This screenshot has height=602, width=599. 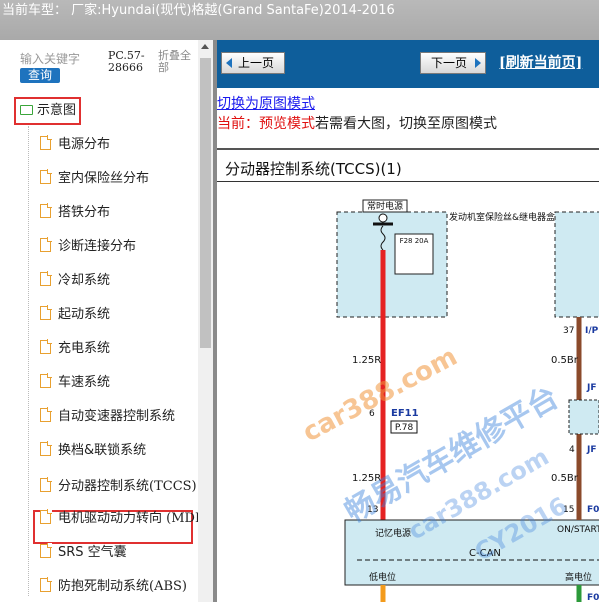 I want to click on tree-item-charging: 充电系统, so click(x=75, y=349).